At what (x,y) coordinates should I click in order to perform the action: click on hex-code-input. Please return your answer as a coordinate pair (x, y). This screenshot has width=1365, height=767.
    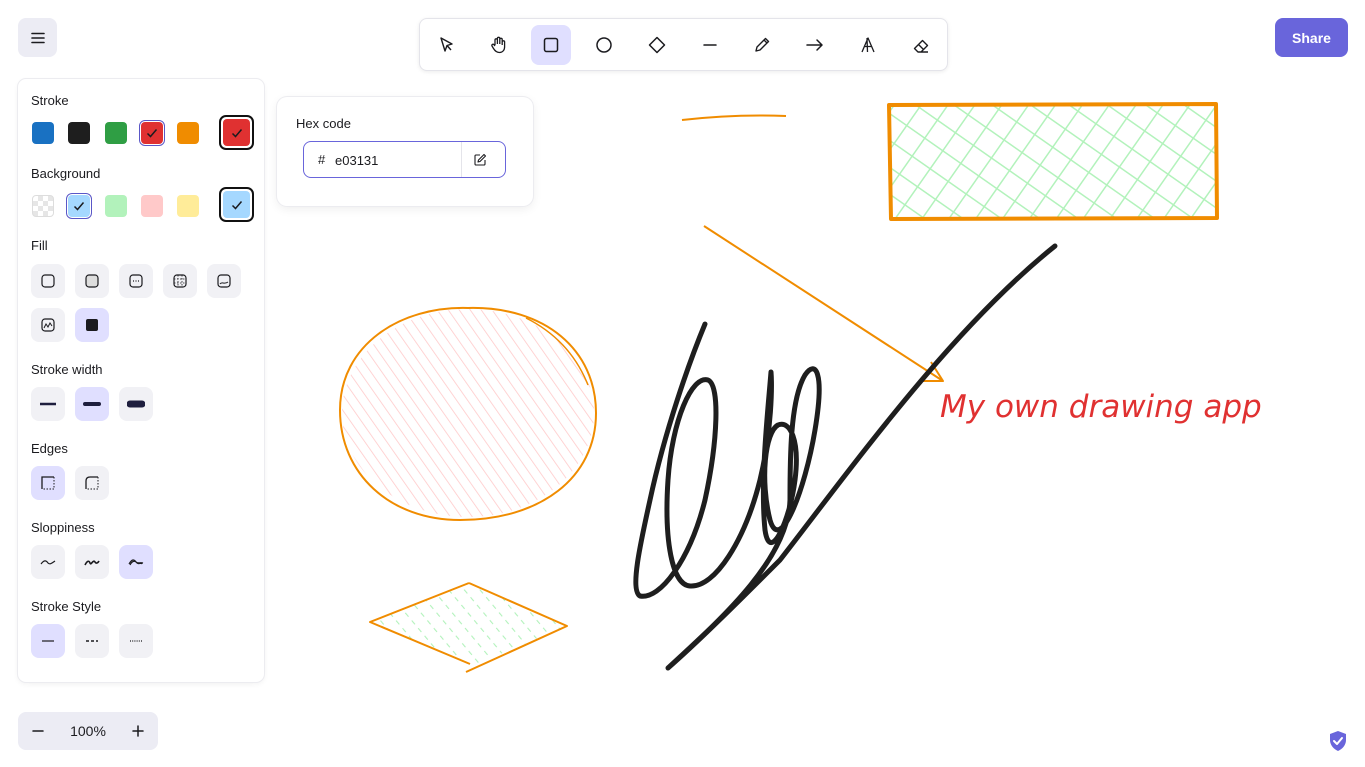
    Looking at the image, I should click on (395, 160).